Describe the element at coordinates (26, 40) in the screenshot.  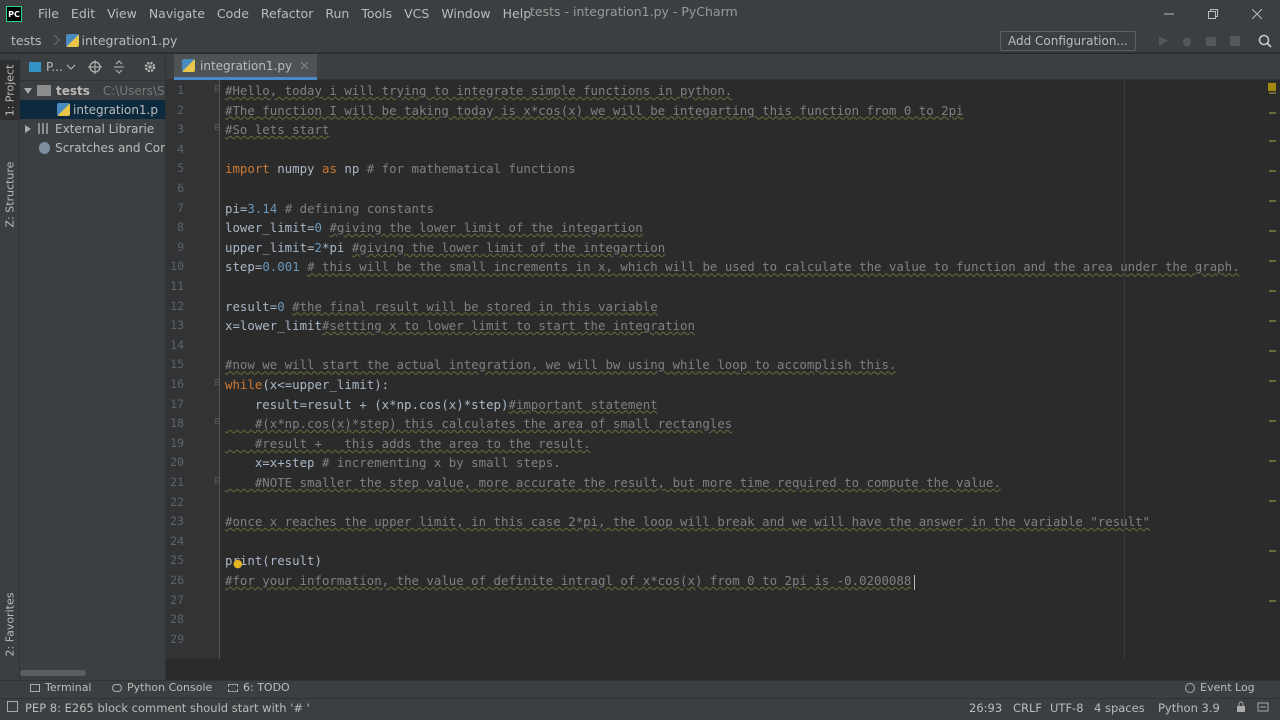
I see `breadcrumb-project: tests` at that location.